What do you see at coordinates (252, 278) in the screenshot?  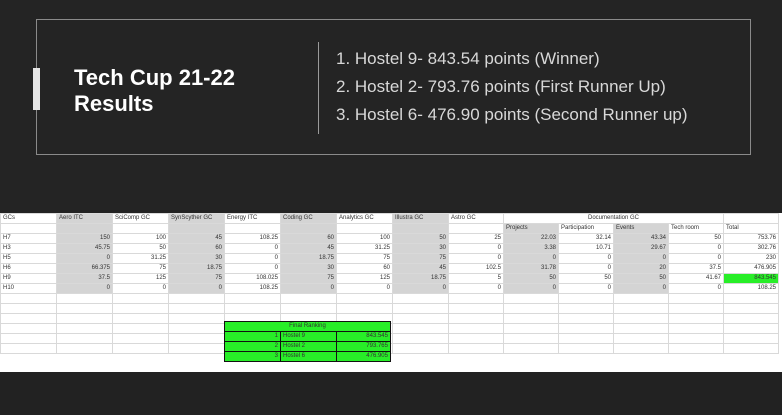 I see `score-cell: 108.025` at bounding box center [252, 278].